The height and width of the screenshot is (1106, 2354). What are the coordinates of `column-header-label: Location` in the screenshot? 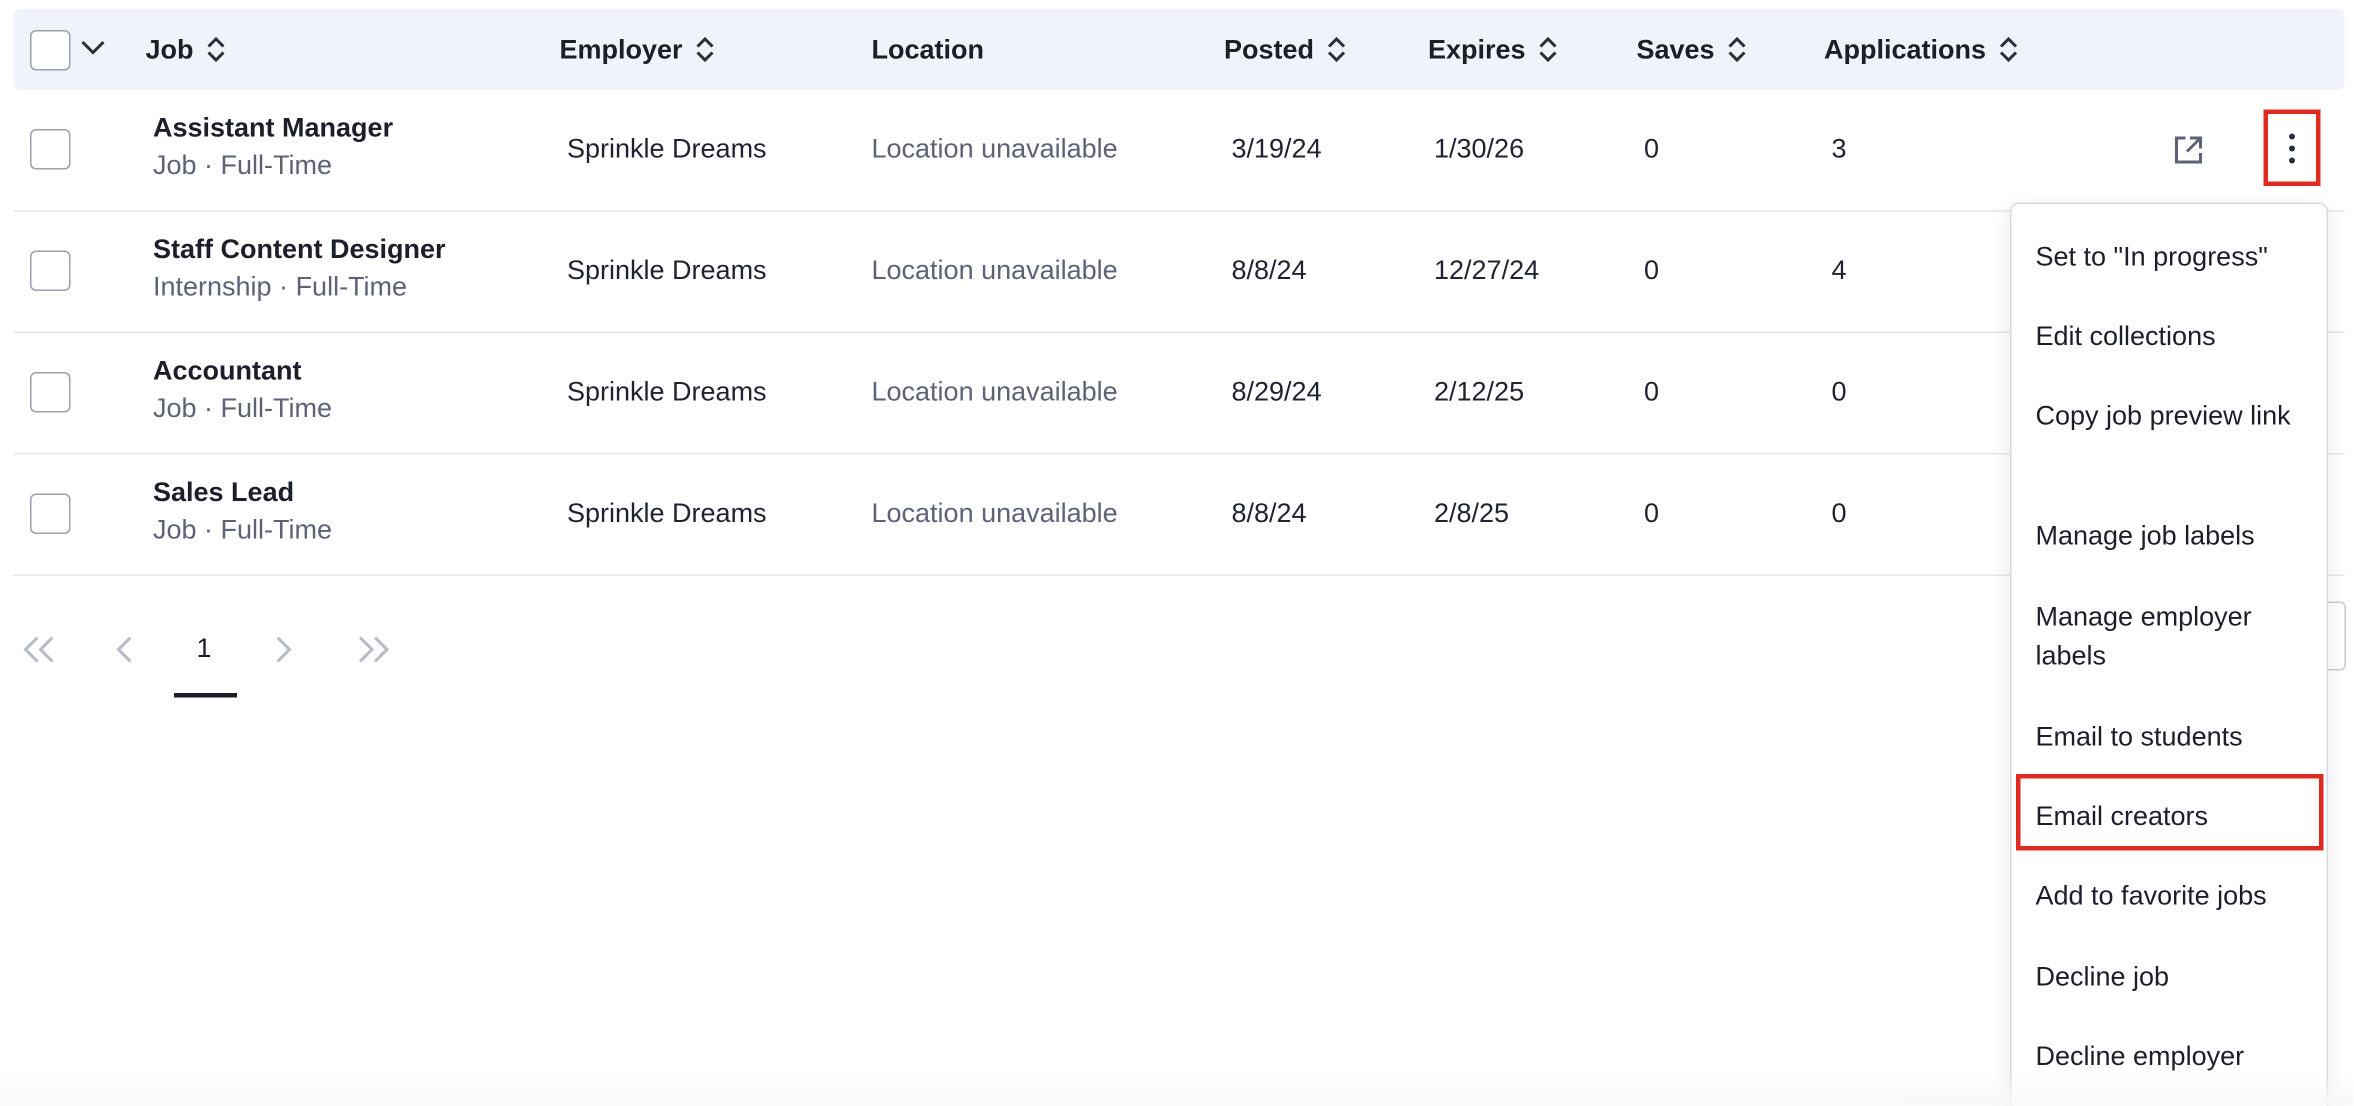 It's located at (928, 48).